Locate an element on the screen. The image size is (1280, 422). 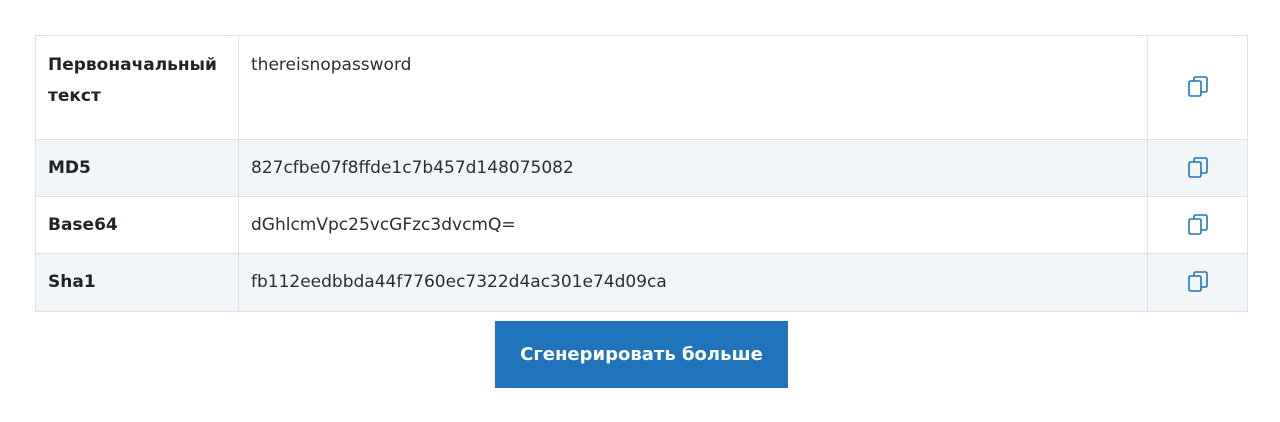
table-row: MD5 827cfbe07f8ffde1c7b457d148075082 is located at coordinates (641, 168).